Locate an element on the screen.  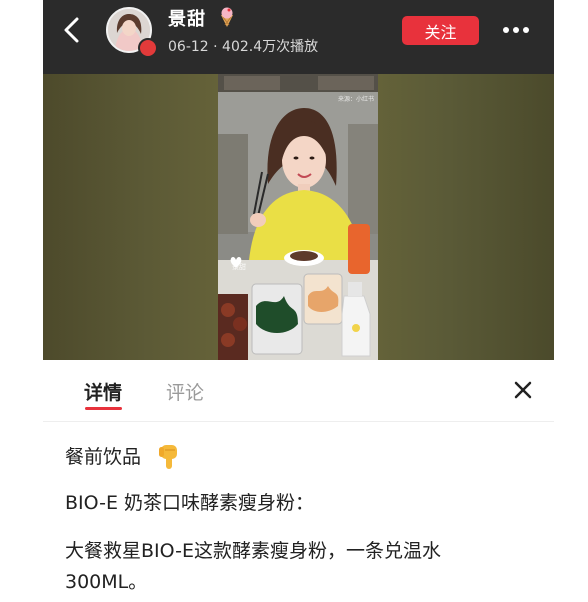
detail-line-3: 大餐救星BIO-E这款酵素瘦身粉，一条兑温水 is located at coordinates (253, 551).